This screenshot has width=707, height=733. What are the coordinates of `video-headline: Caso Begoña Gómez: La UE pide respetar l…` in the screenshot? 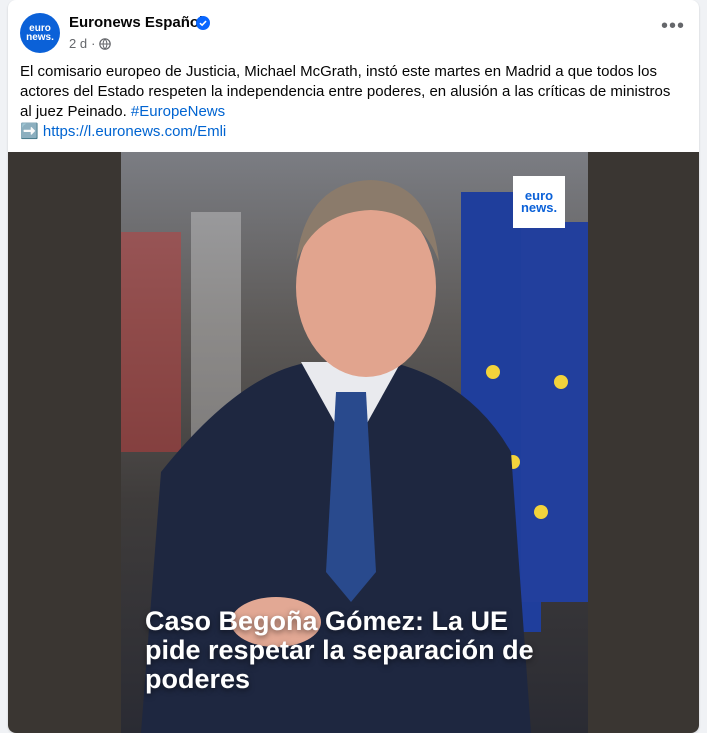 It's located at (339, 650).